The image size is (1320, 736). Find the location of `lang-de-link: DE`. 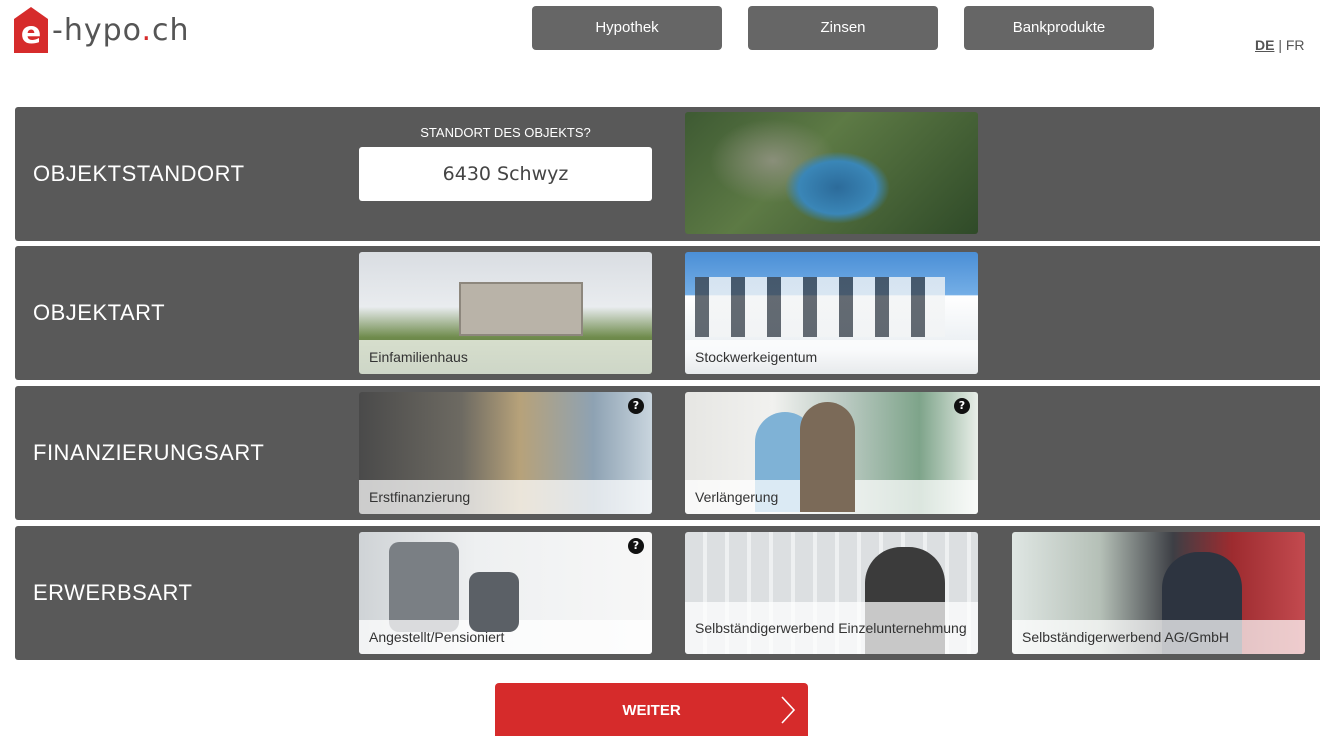

lang-de-link: DE is located at coordinates (1264, 45).